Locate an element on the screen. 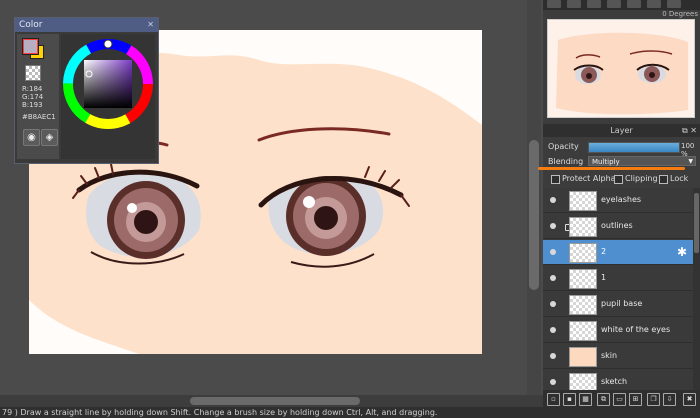 This screenshot has width=700, height=418. navigator-preview is located at coordinates (621, 68).